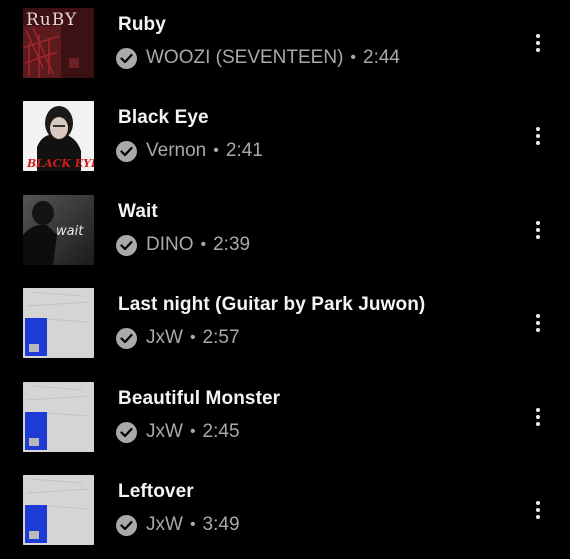 The image size is (570, 559). Describe the element at coordinates (221, 431) in the screenshot. I see `track-duration: 2:45` at that location.